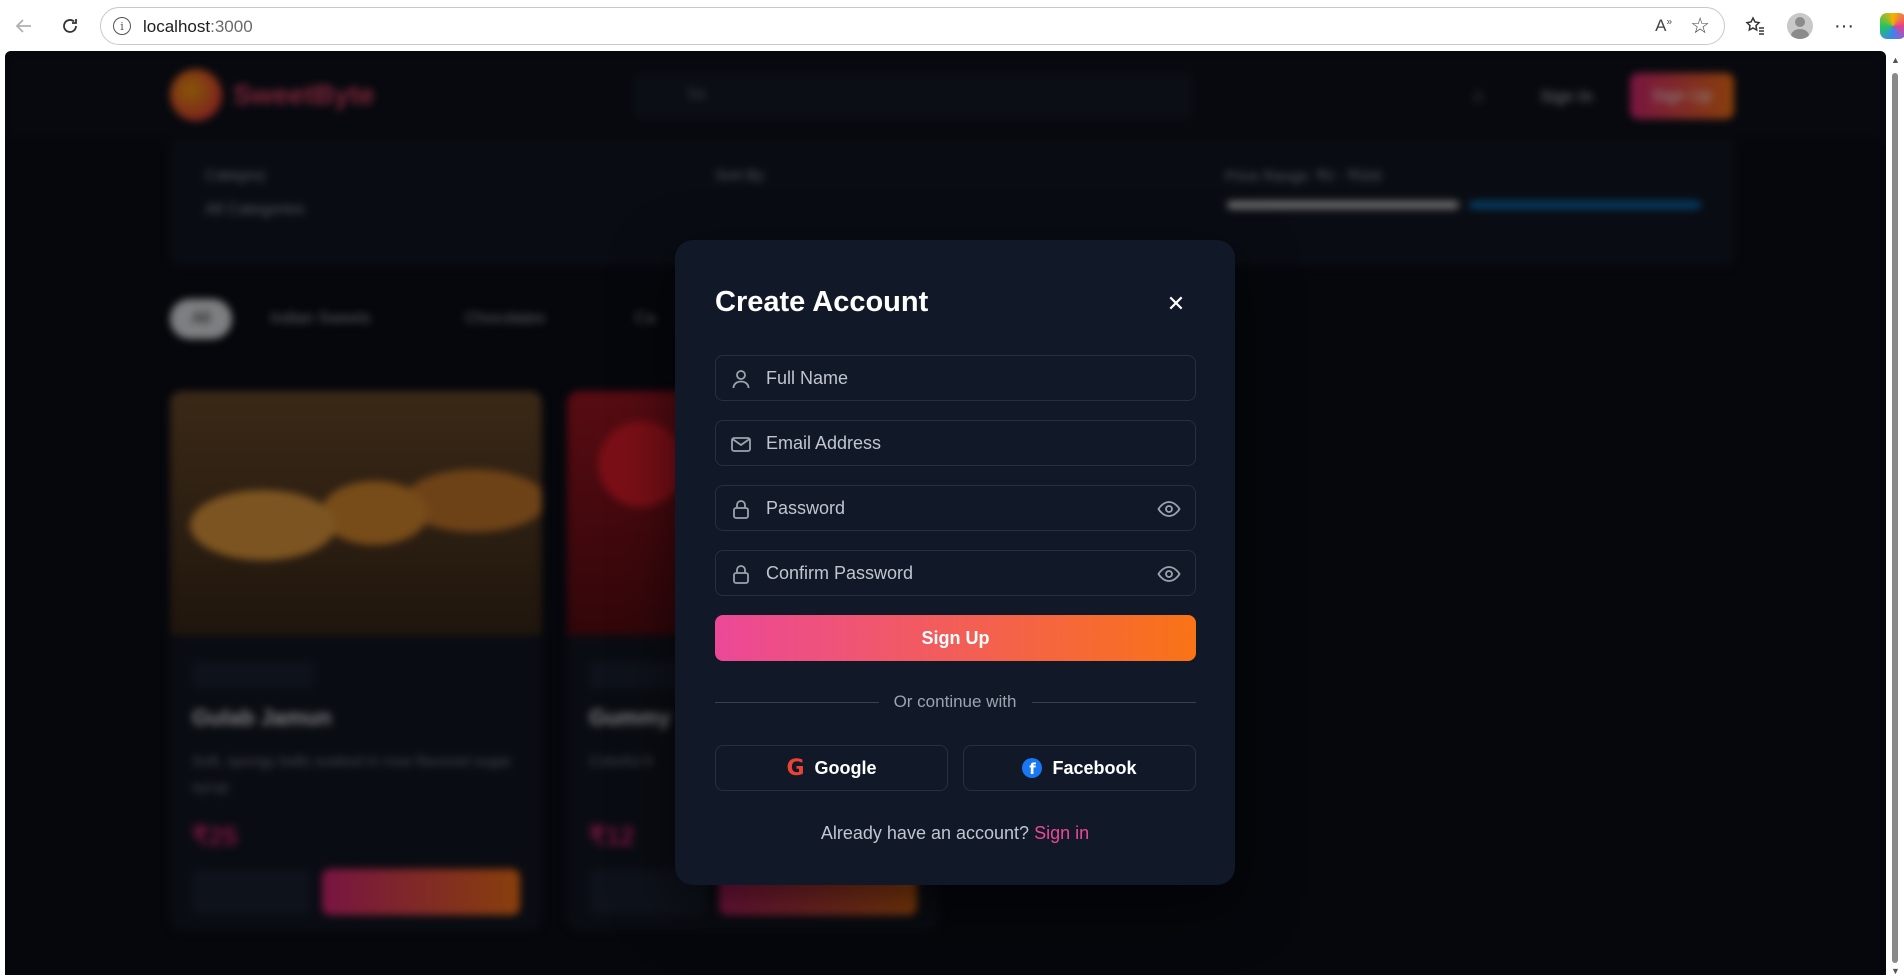  I want to click on scroll-up-arrow-icon: ▲, so click(1895, 60).